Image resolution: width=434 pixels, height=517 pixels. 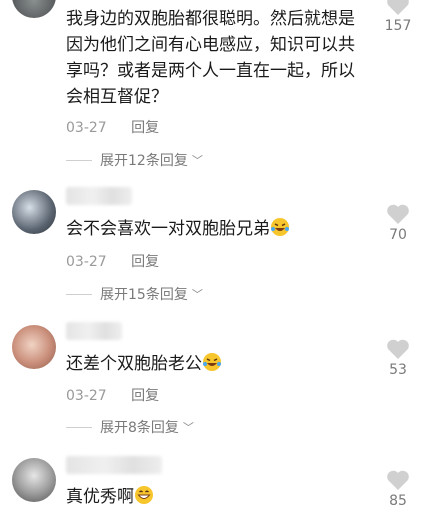 What do you see at coordinates (168, 229) in the screenshot?
I see `comment-text-content: 会不会喜欢一对双胞胎兄弟` at bounding box center [168, 229].